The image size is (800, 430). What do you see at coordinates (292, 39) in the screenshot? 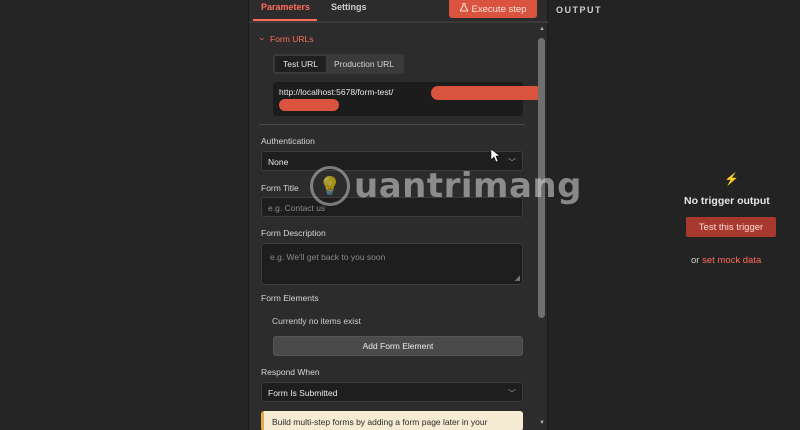
I see `form-urls-label: Form URLs` at bounding box center [292, 39].